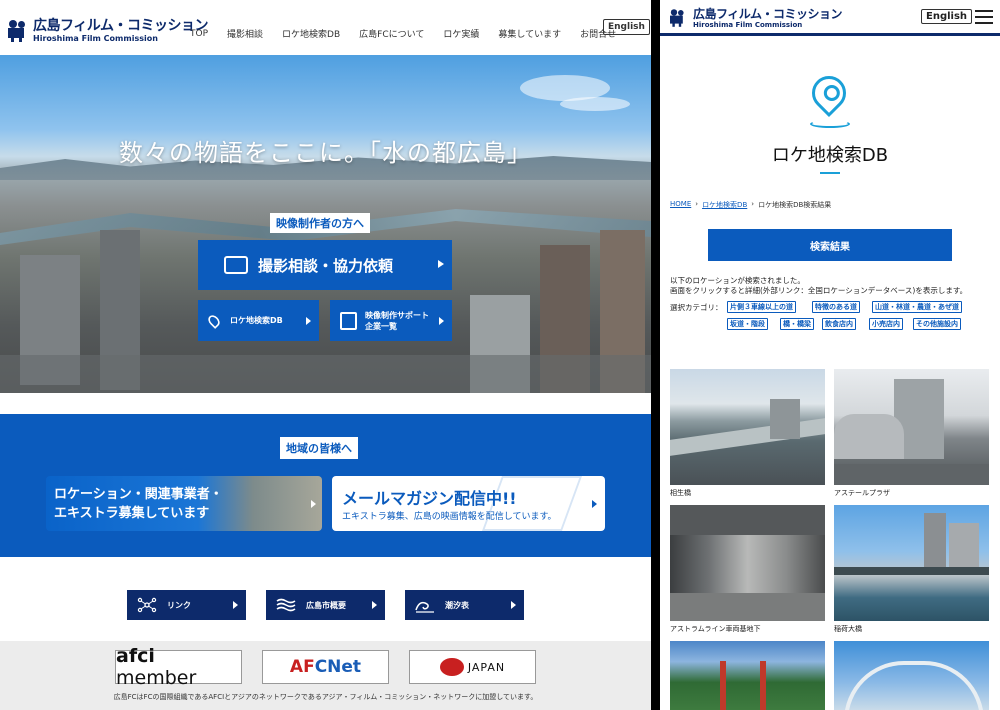 The width and height of the screenshot is (1000, 710). What do you see at coordinates (236, 265) in the screenshot?
I see `film-camera-icon` at bounding box center [236, 265].